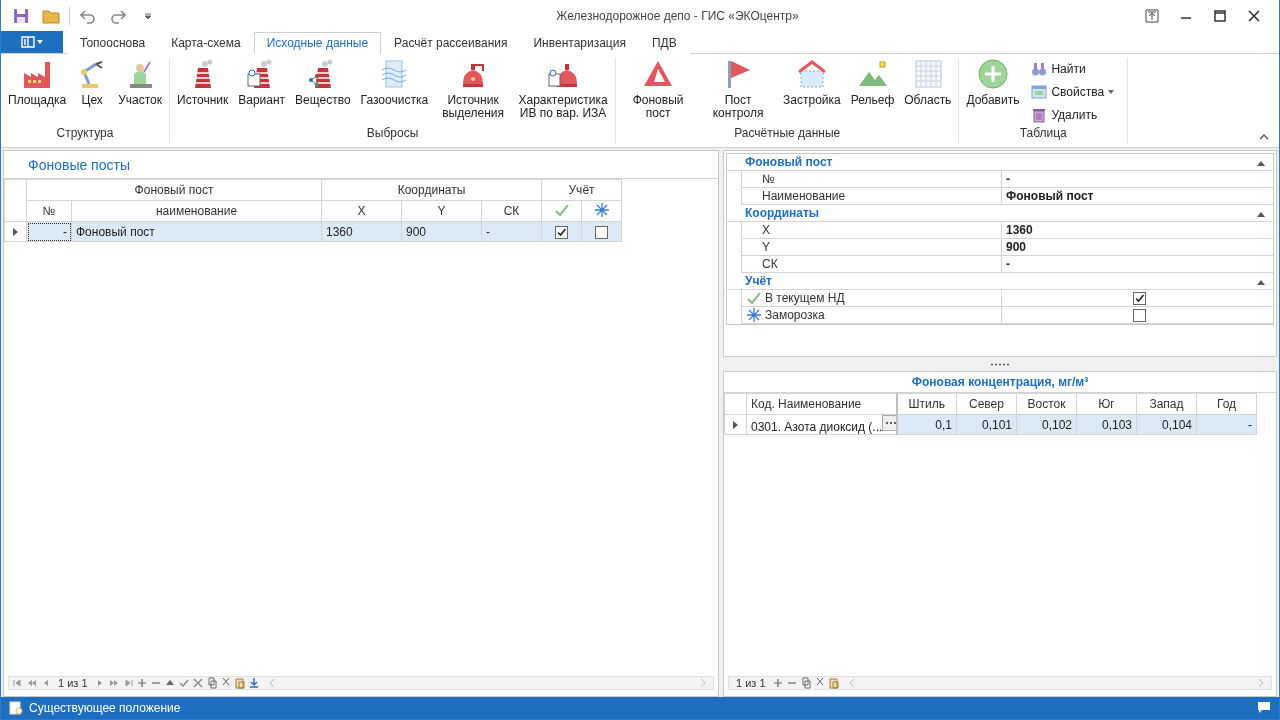 This screenshot has width=1280, height=720. I want to click on ribbon-button: Рельеф, so click(872, 92).